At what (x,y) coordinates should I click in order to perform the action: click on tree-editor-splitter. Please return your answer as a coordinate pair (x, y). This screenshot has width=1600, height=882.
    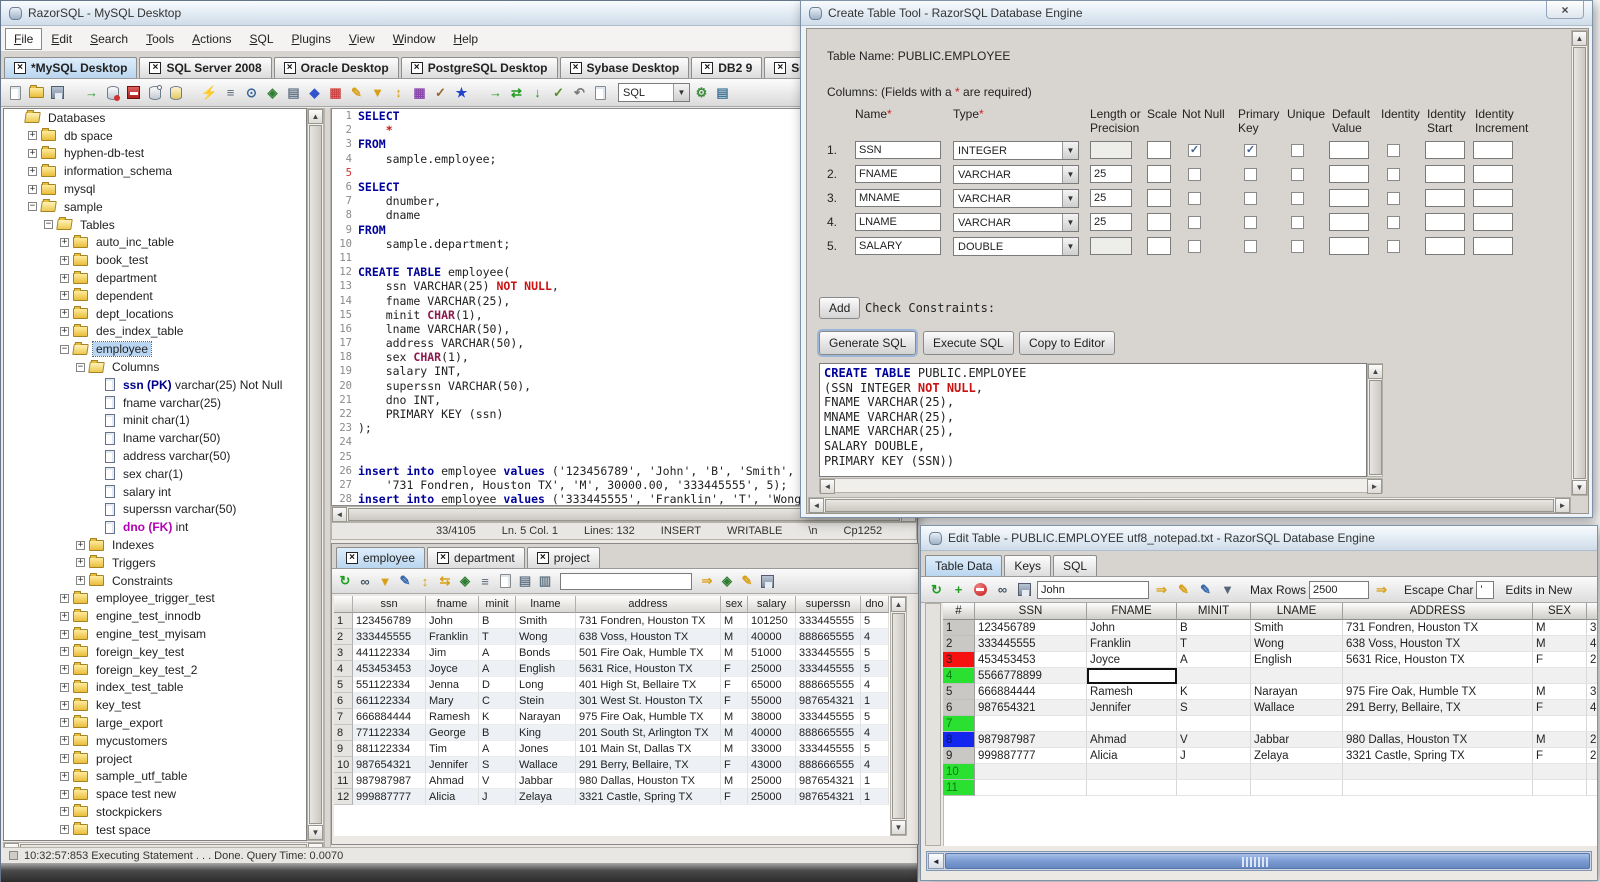
    Looking at the image, I should click on (327, 483).